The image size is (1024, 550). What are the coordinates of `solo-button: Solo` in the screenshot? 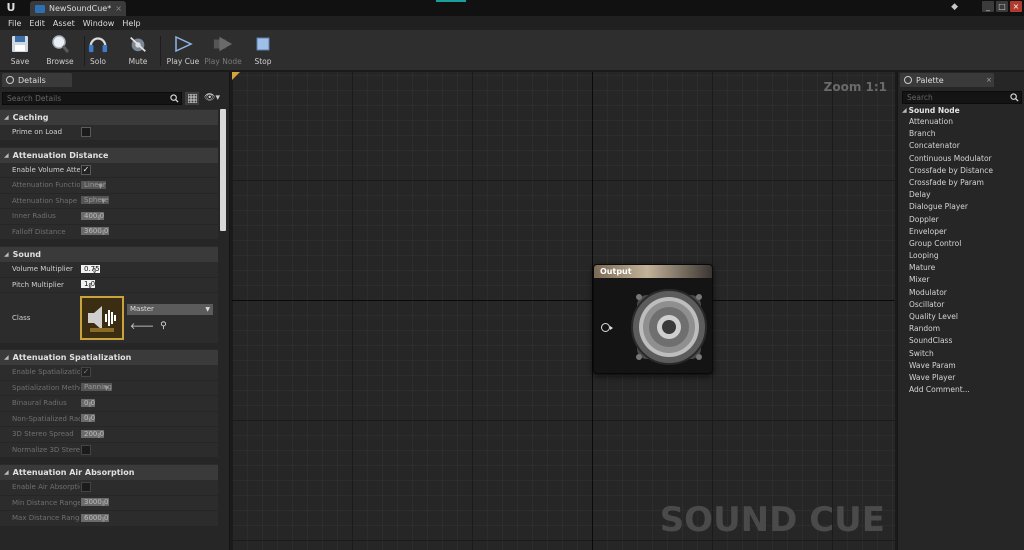 It's located at (98, 50).